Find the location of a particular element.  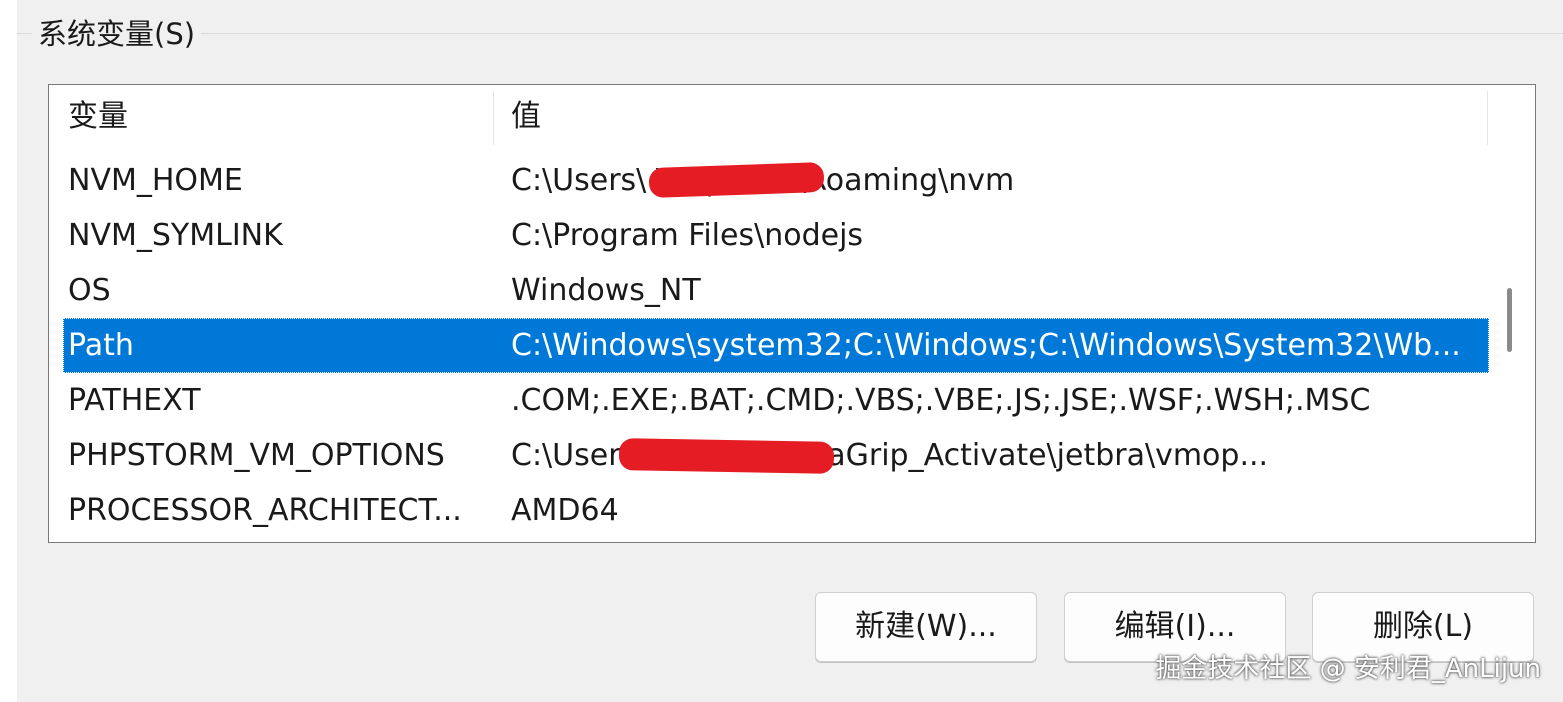

column-header-value: 值 is located at coordinates (990, 117).